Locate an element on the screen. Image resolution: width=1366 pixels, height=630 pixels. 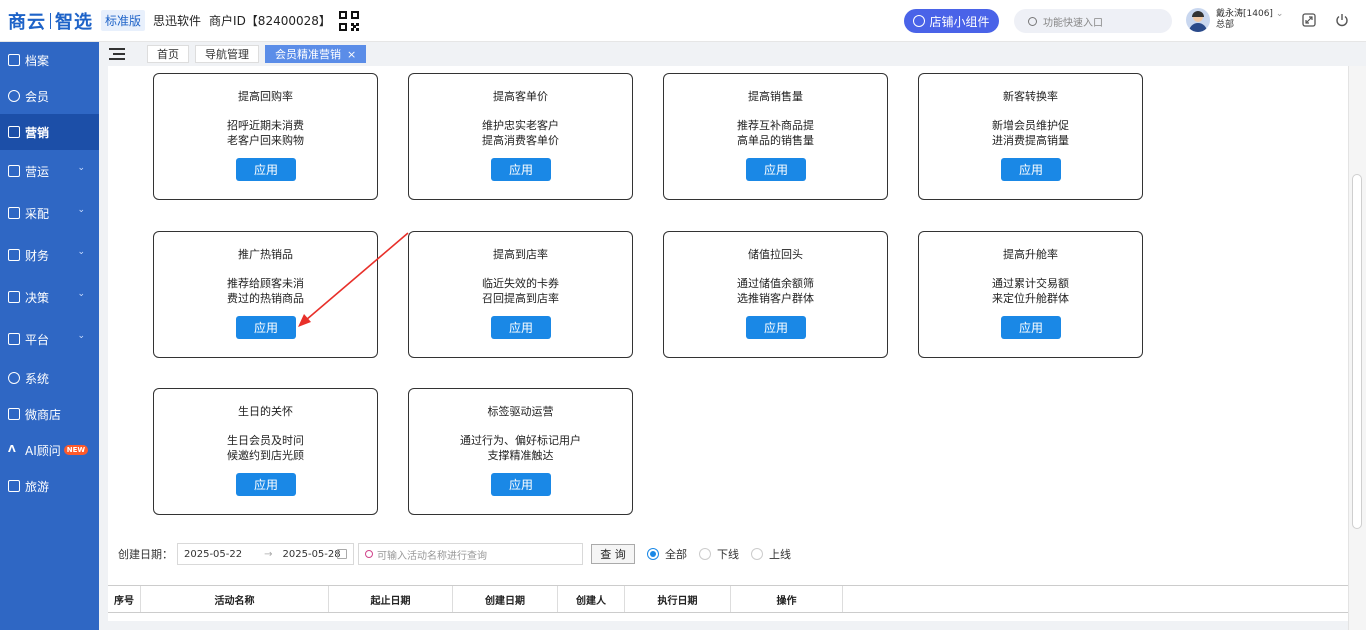
card-desc: 推荐给顾客未消 is located at coordinates (265, 283).